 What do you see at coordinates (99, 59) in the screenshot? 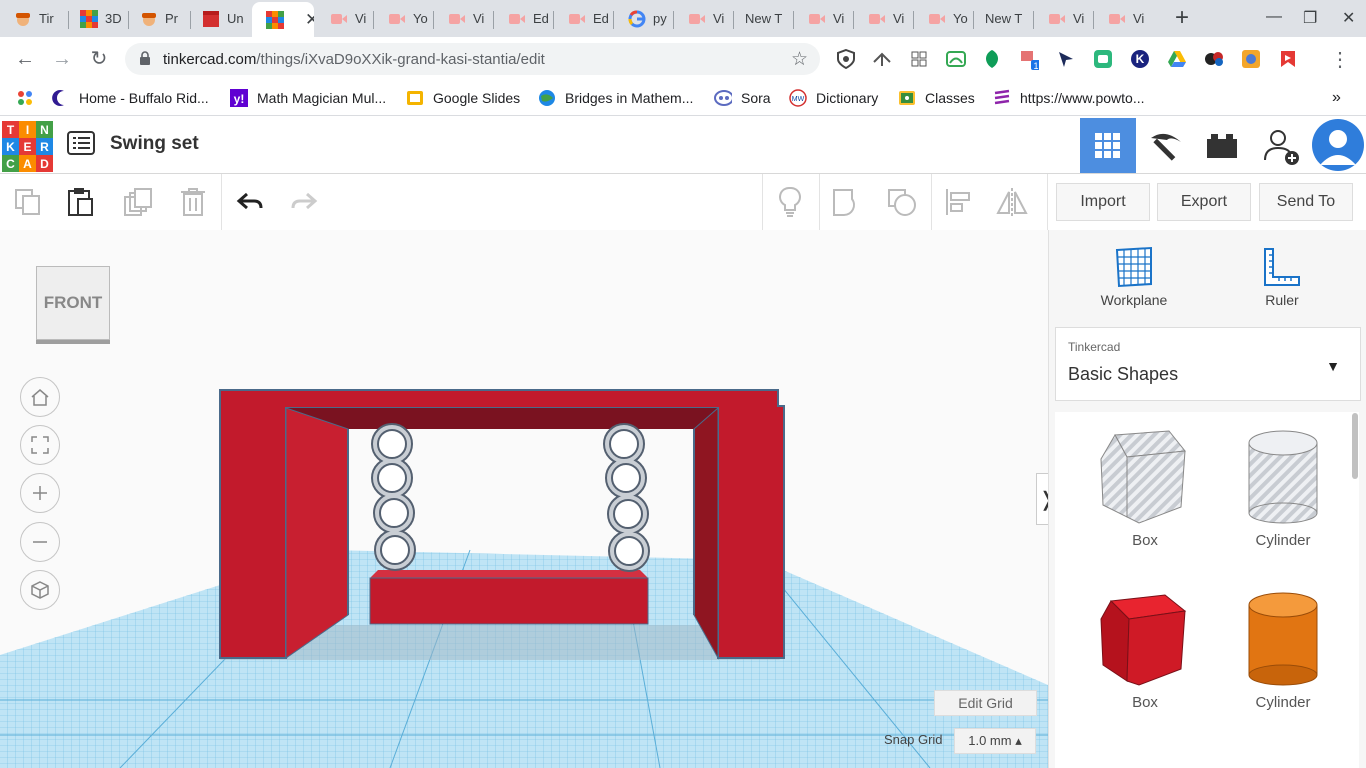
I see `reload-icon: ↻` at bounding box center [99, 59].